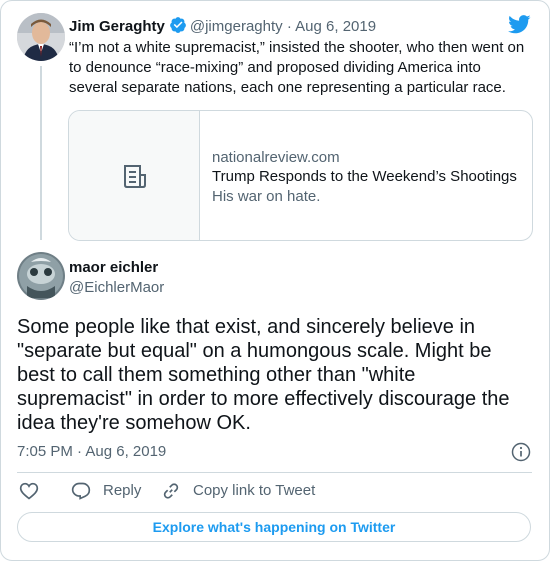  What do you see at coordinates (116, 288) in the screenshot?
I see `main-author-handle: @EichlerMaor` at bounding box center [116, 288].